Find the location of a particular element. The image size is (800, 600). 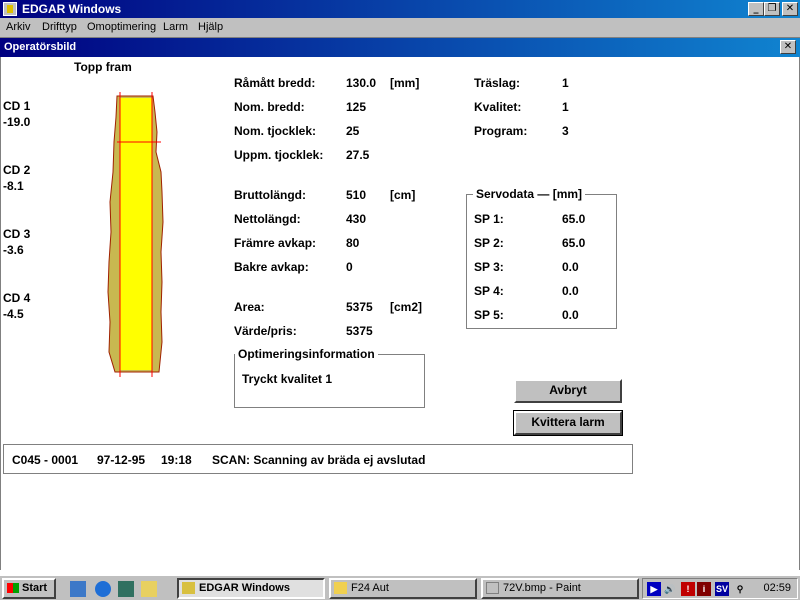

system-tray: ▶ 🔊 ! i SV ⚲ 02:59 is located at coordinates (720, 588).